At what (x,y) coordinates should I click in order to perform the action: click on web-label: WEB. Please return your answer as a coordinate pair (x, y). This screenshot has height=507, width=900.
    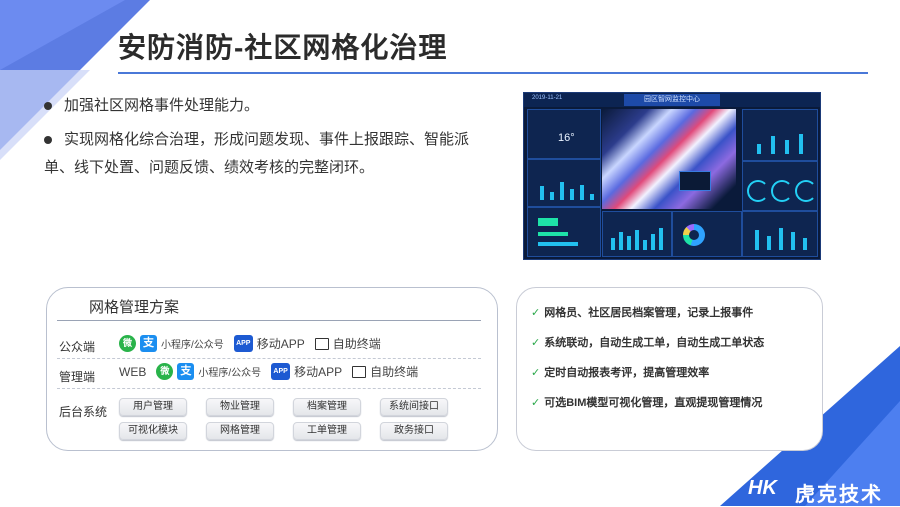
    Looking at the image, I should click on (133, 371).